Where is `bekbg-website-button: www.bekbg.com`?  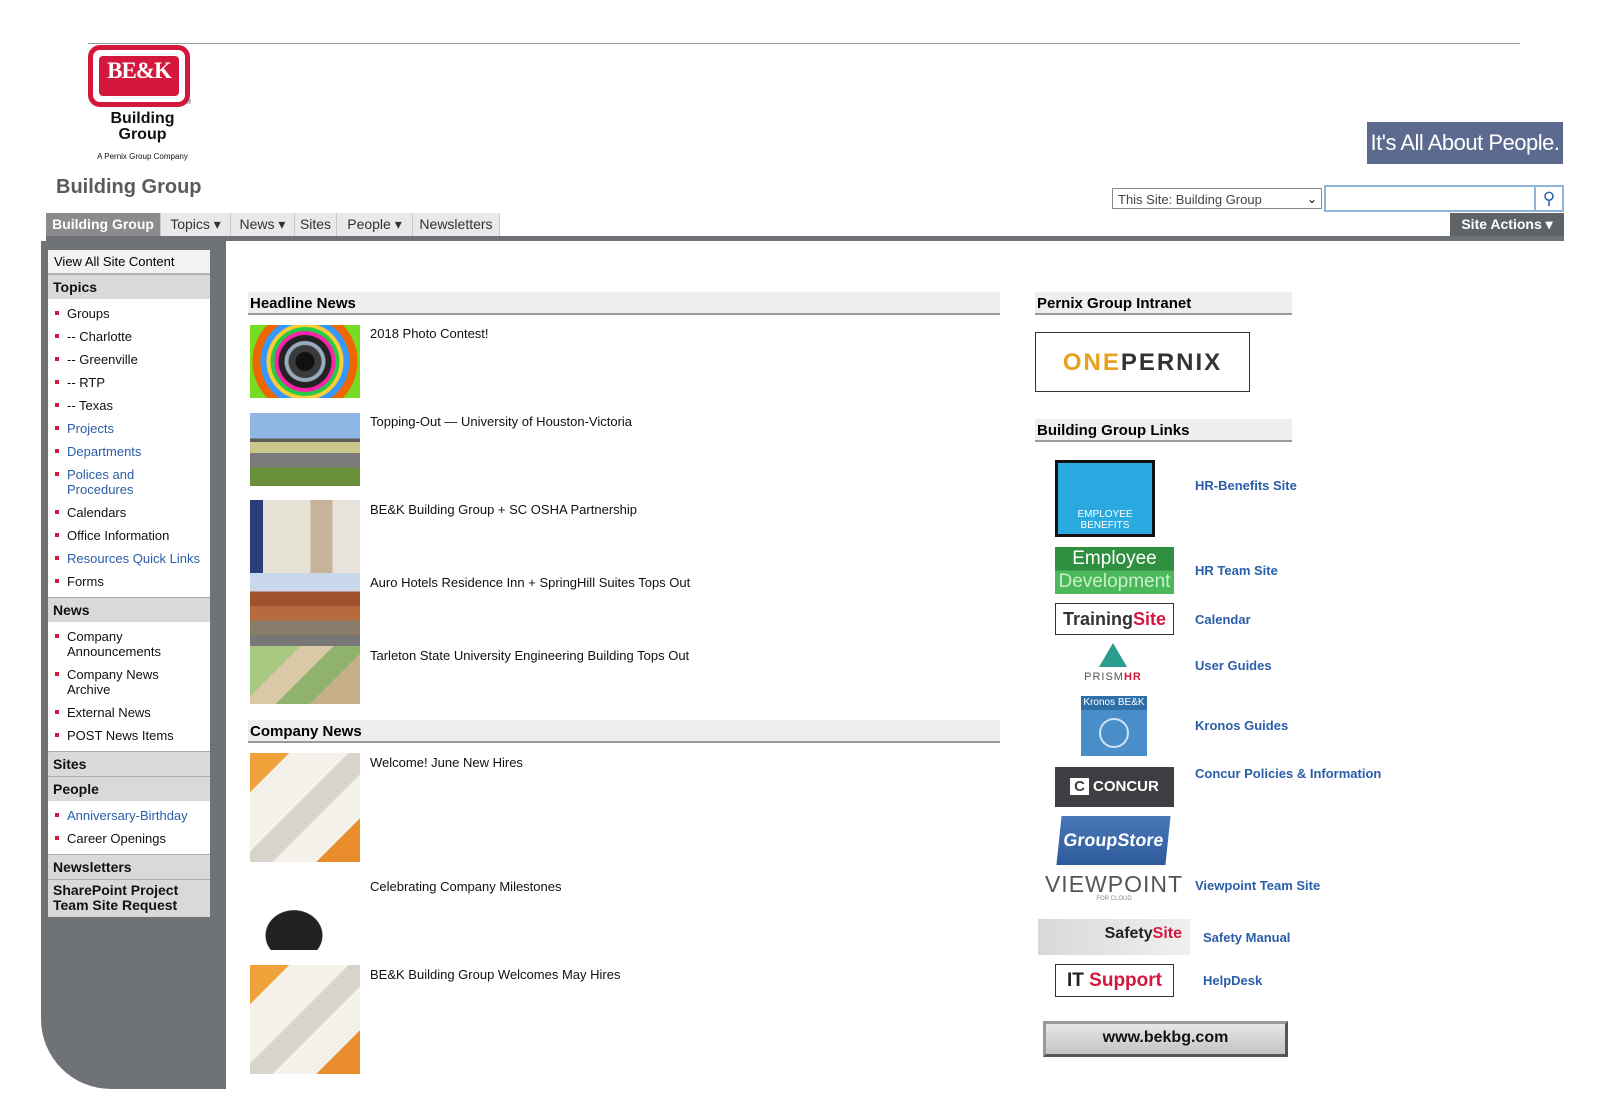
bekbg-website-button: www.bekbg.com is located at coordinates (1165, 1039).